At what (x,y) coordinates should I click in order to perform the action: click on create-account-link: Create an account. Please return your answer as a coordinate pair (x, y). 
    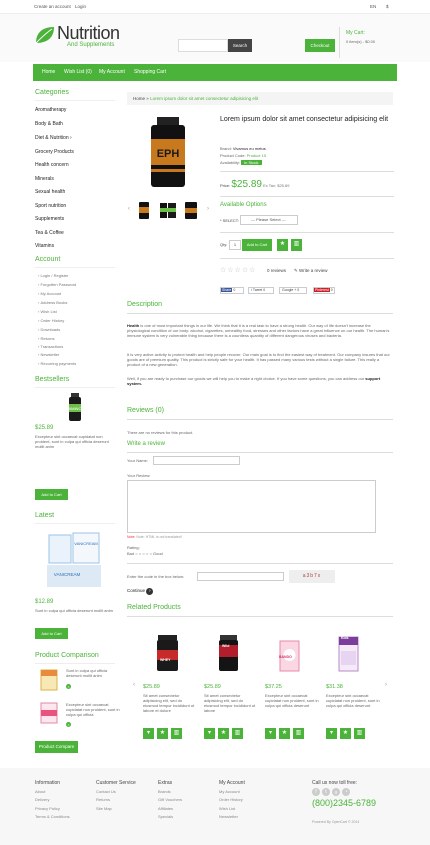
    Looking at the image, I should click on (52, 6).